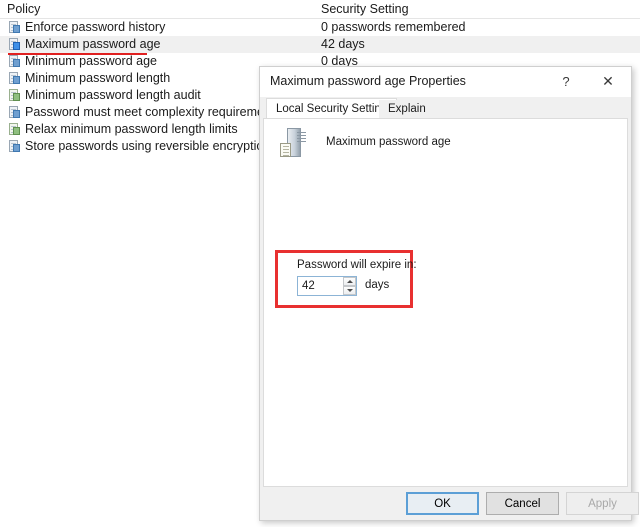  Describe the element at coordinates (608, 81) in the screenshot. I see `close-icon: ✕` at that location.